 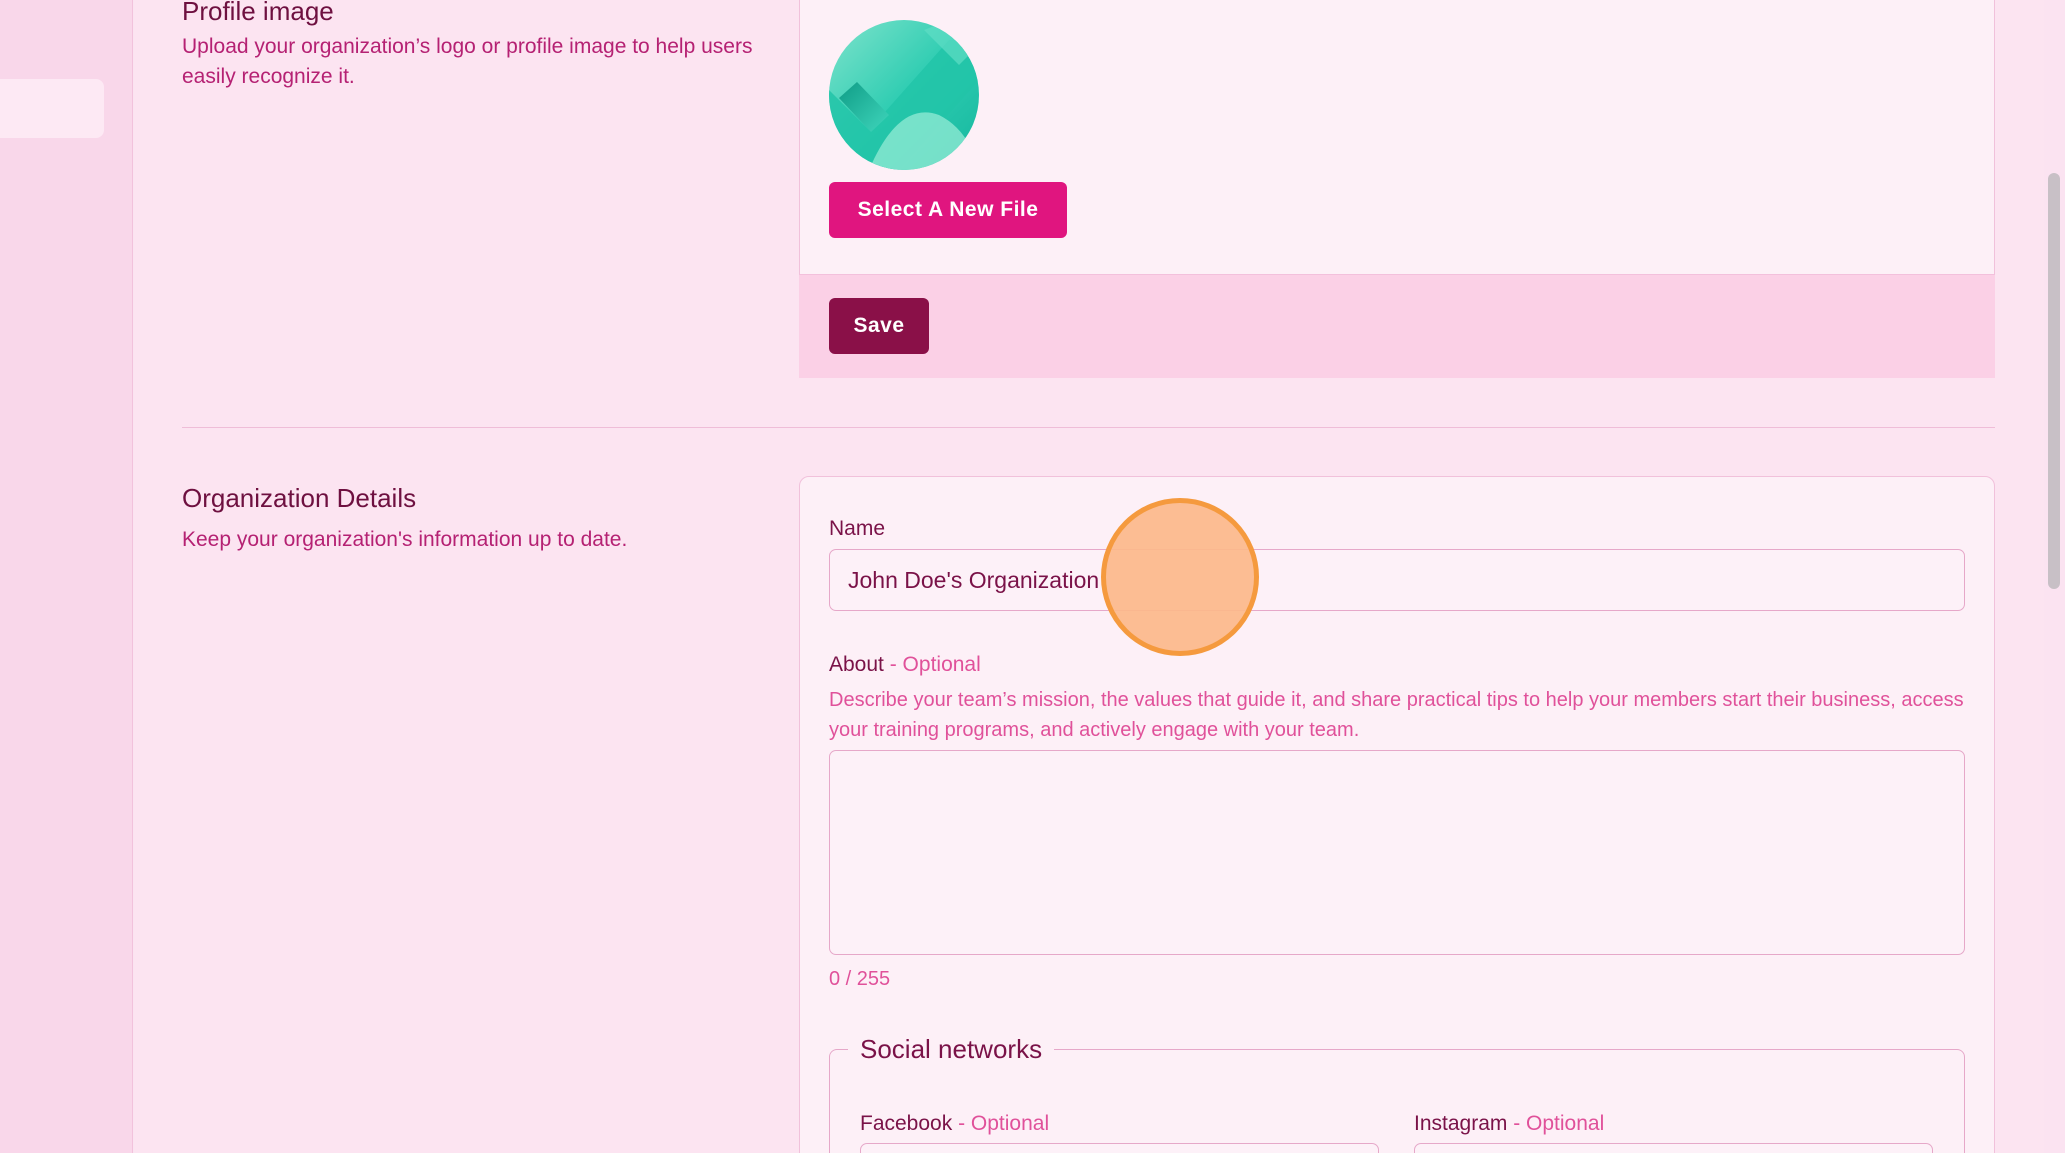 I want to click on facebook-label-text: Facebook, so click(x=906, y=1123).